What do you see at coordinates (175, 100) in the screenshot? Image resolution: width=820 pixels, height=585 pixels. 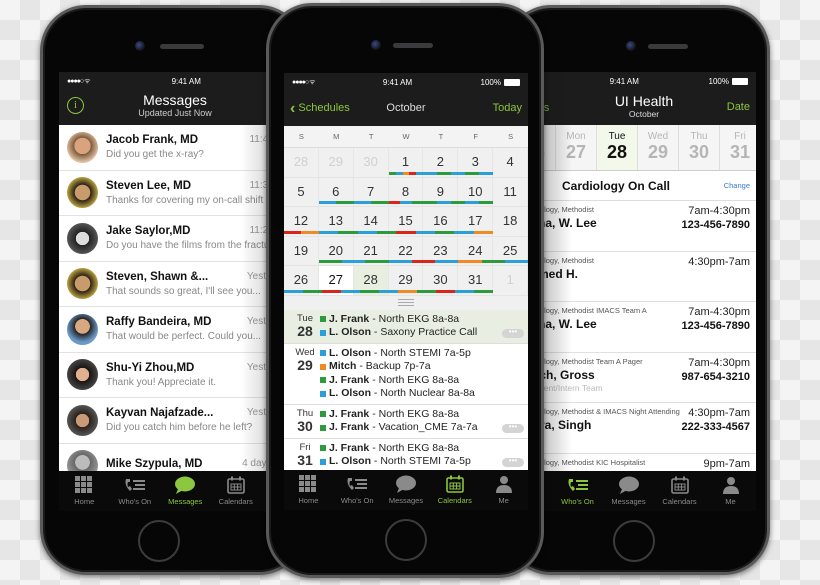 I see `page-title: Messages` at bounding box center [175, 100].